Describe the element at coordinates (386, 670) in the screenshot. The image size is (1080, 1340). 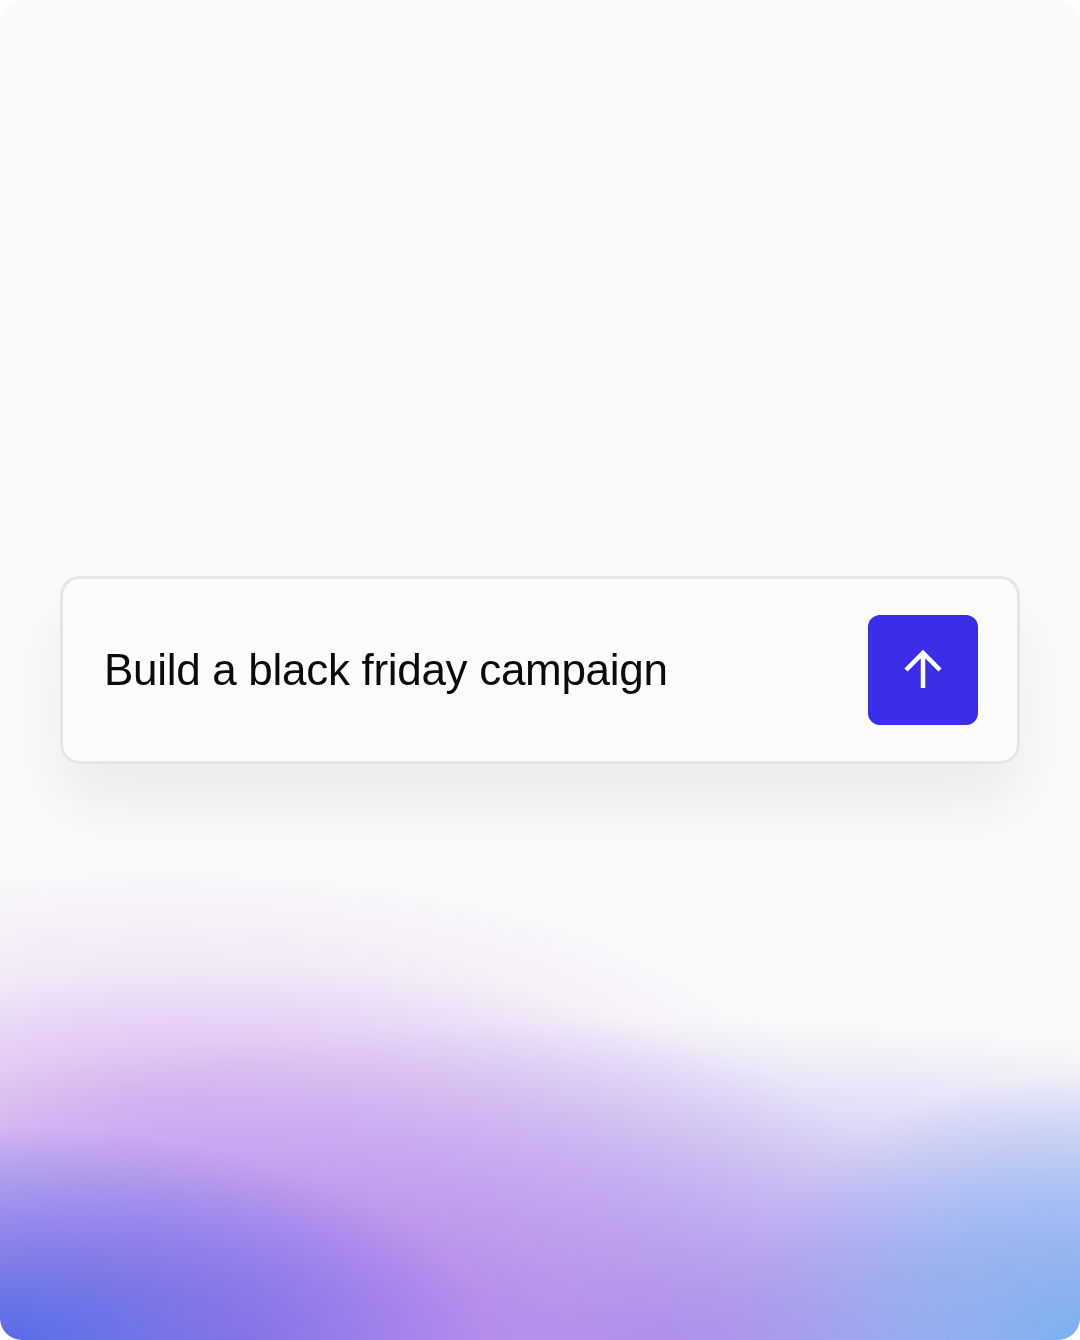
I see `prompt-text: Build a black friday campaign` at that location.